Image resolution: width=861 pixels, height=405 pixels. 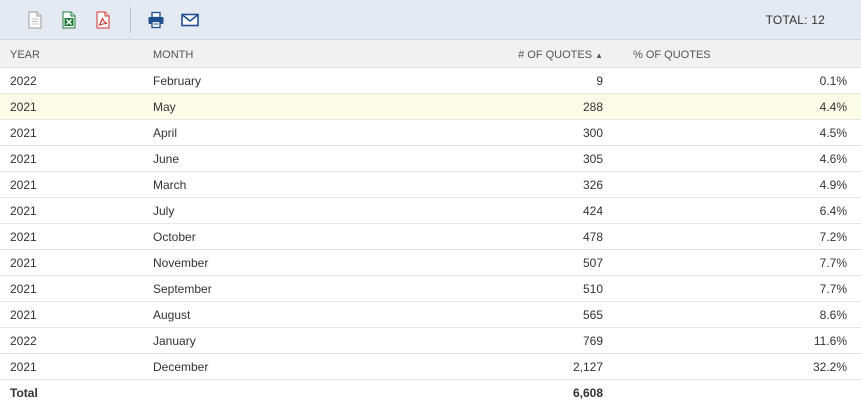 What do you see at coordinates (69, 20) in the screenshot?
I see `excel-icon` at bounding box center [69, 20].